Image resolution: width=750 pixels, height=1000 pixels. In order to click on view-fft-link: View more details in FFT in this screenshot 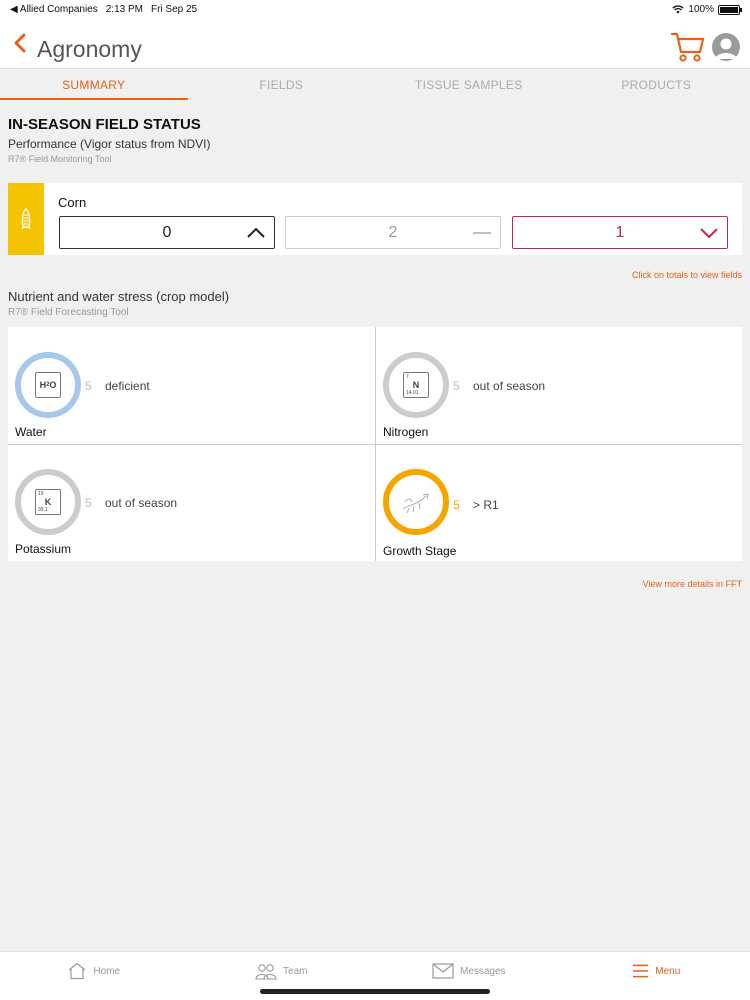, I will do `click(692, 584)`.